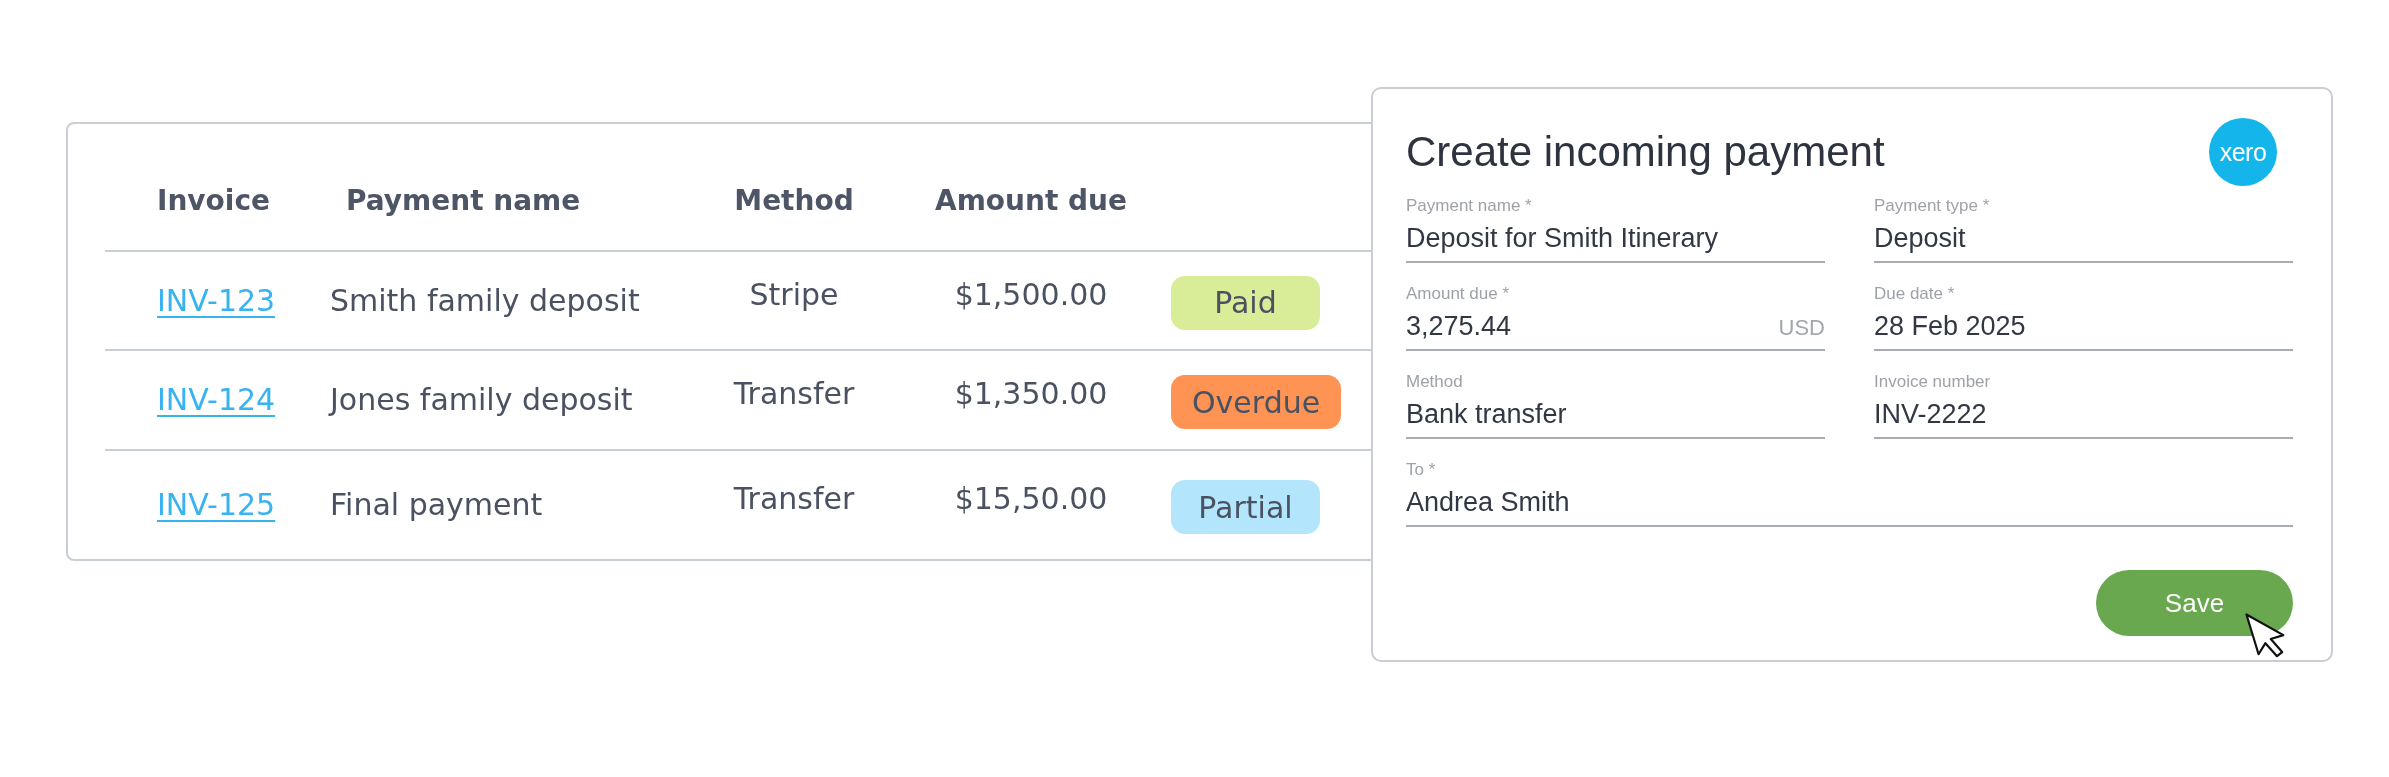 This screenshot has width=2389, height=777. What do you see at coordinates (1434, 382) in the screenshot?
I see `field-label: Method` at bounding box center [1434, 382].